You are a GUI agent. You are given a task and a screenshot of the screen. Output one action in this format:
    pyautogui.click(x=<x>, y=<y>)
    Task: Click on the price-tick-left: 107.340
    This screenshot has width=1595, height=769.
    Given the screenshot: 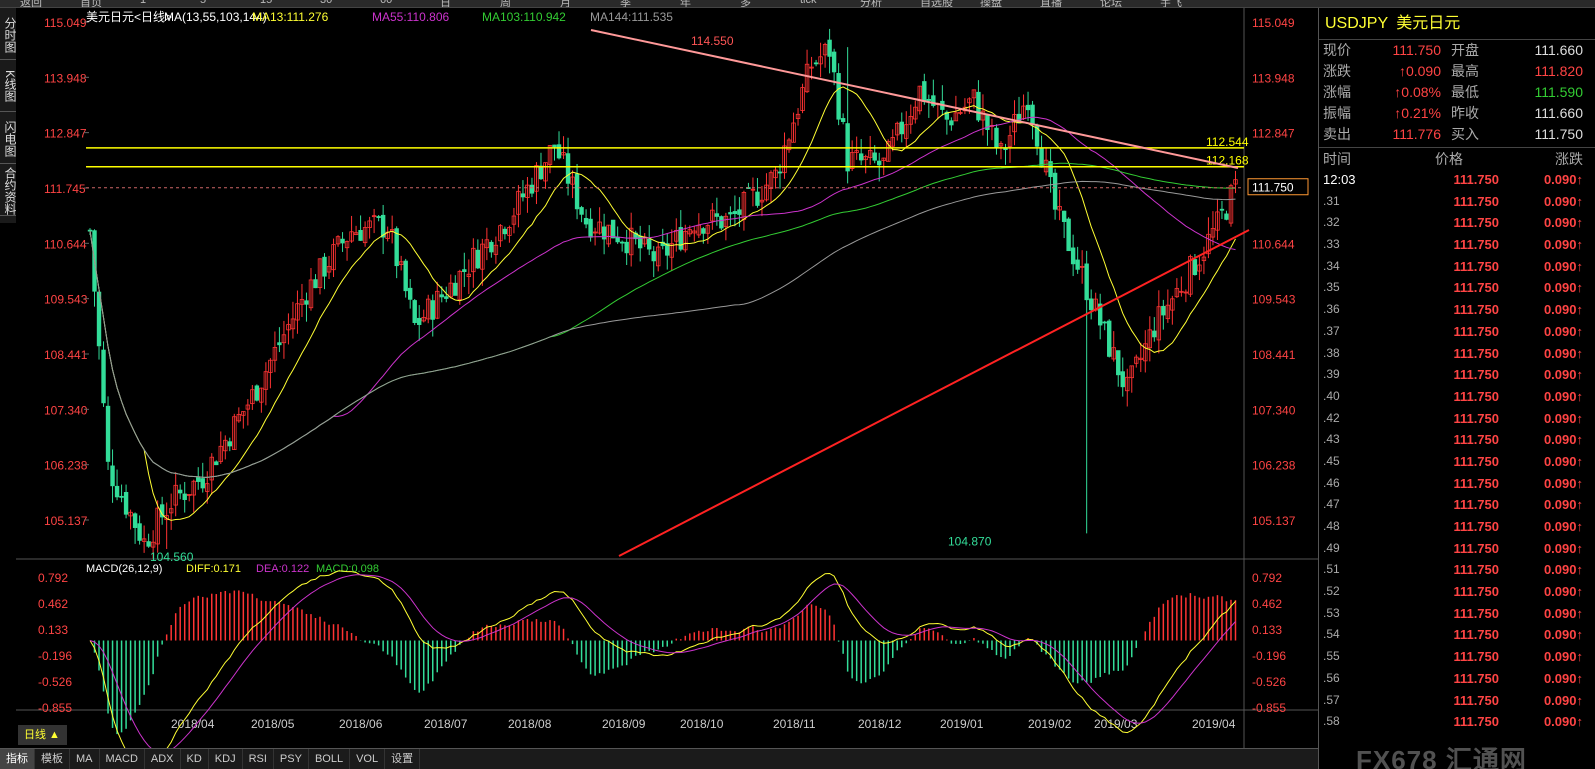 What is the action you would take?
    pyautogui.click(x=66, y=410)
    